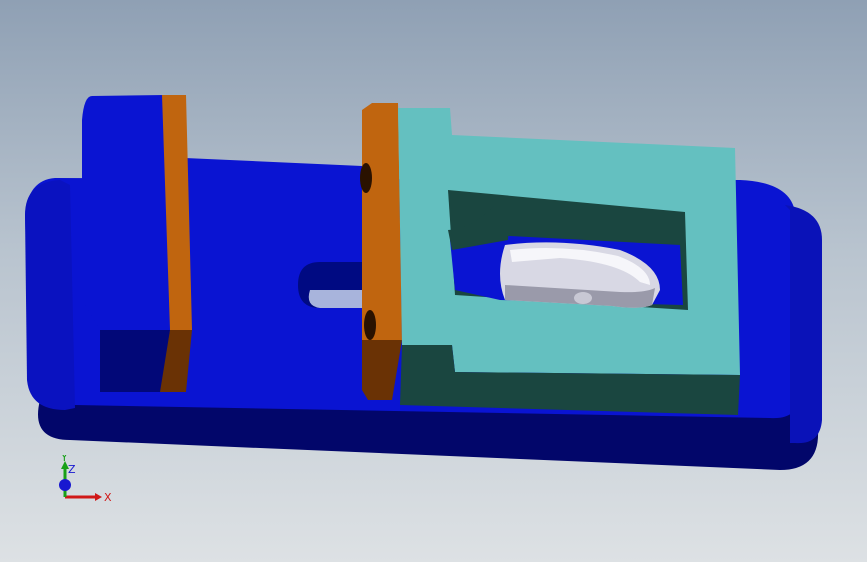  Describe the element at coordinates (583, 298) in the screenshot. I see `pipe-stub` at that location.